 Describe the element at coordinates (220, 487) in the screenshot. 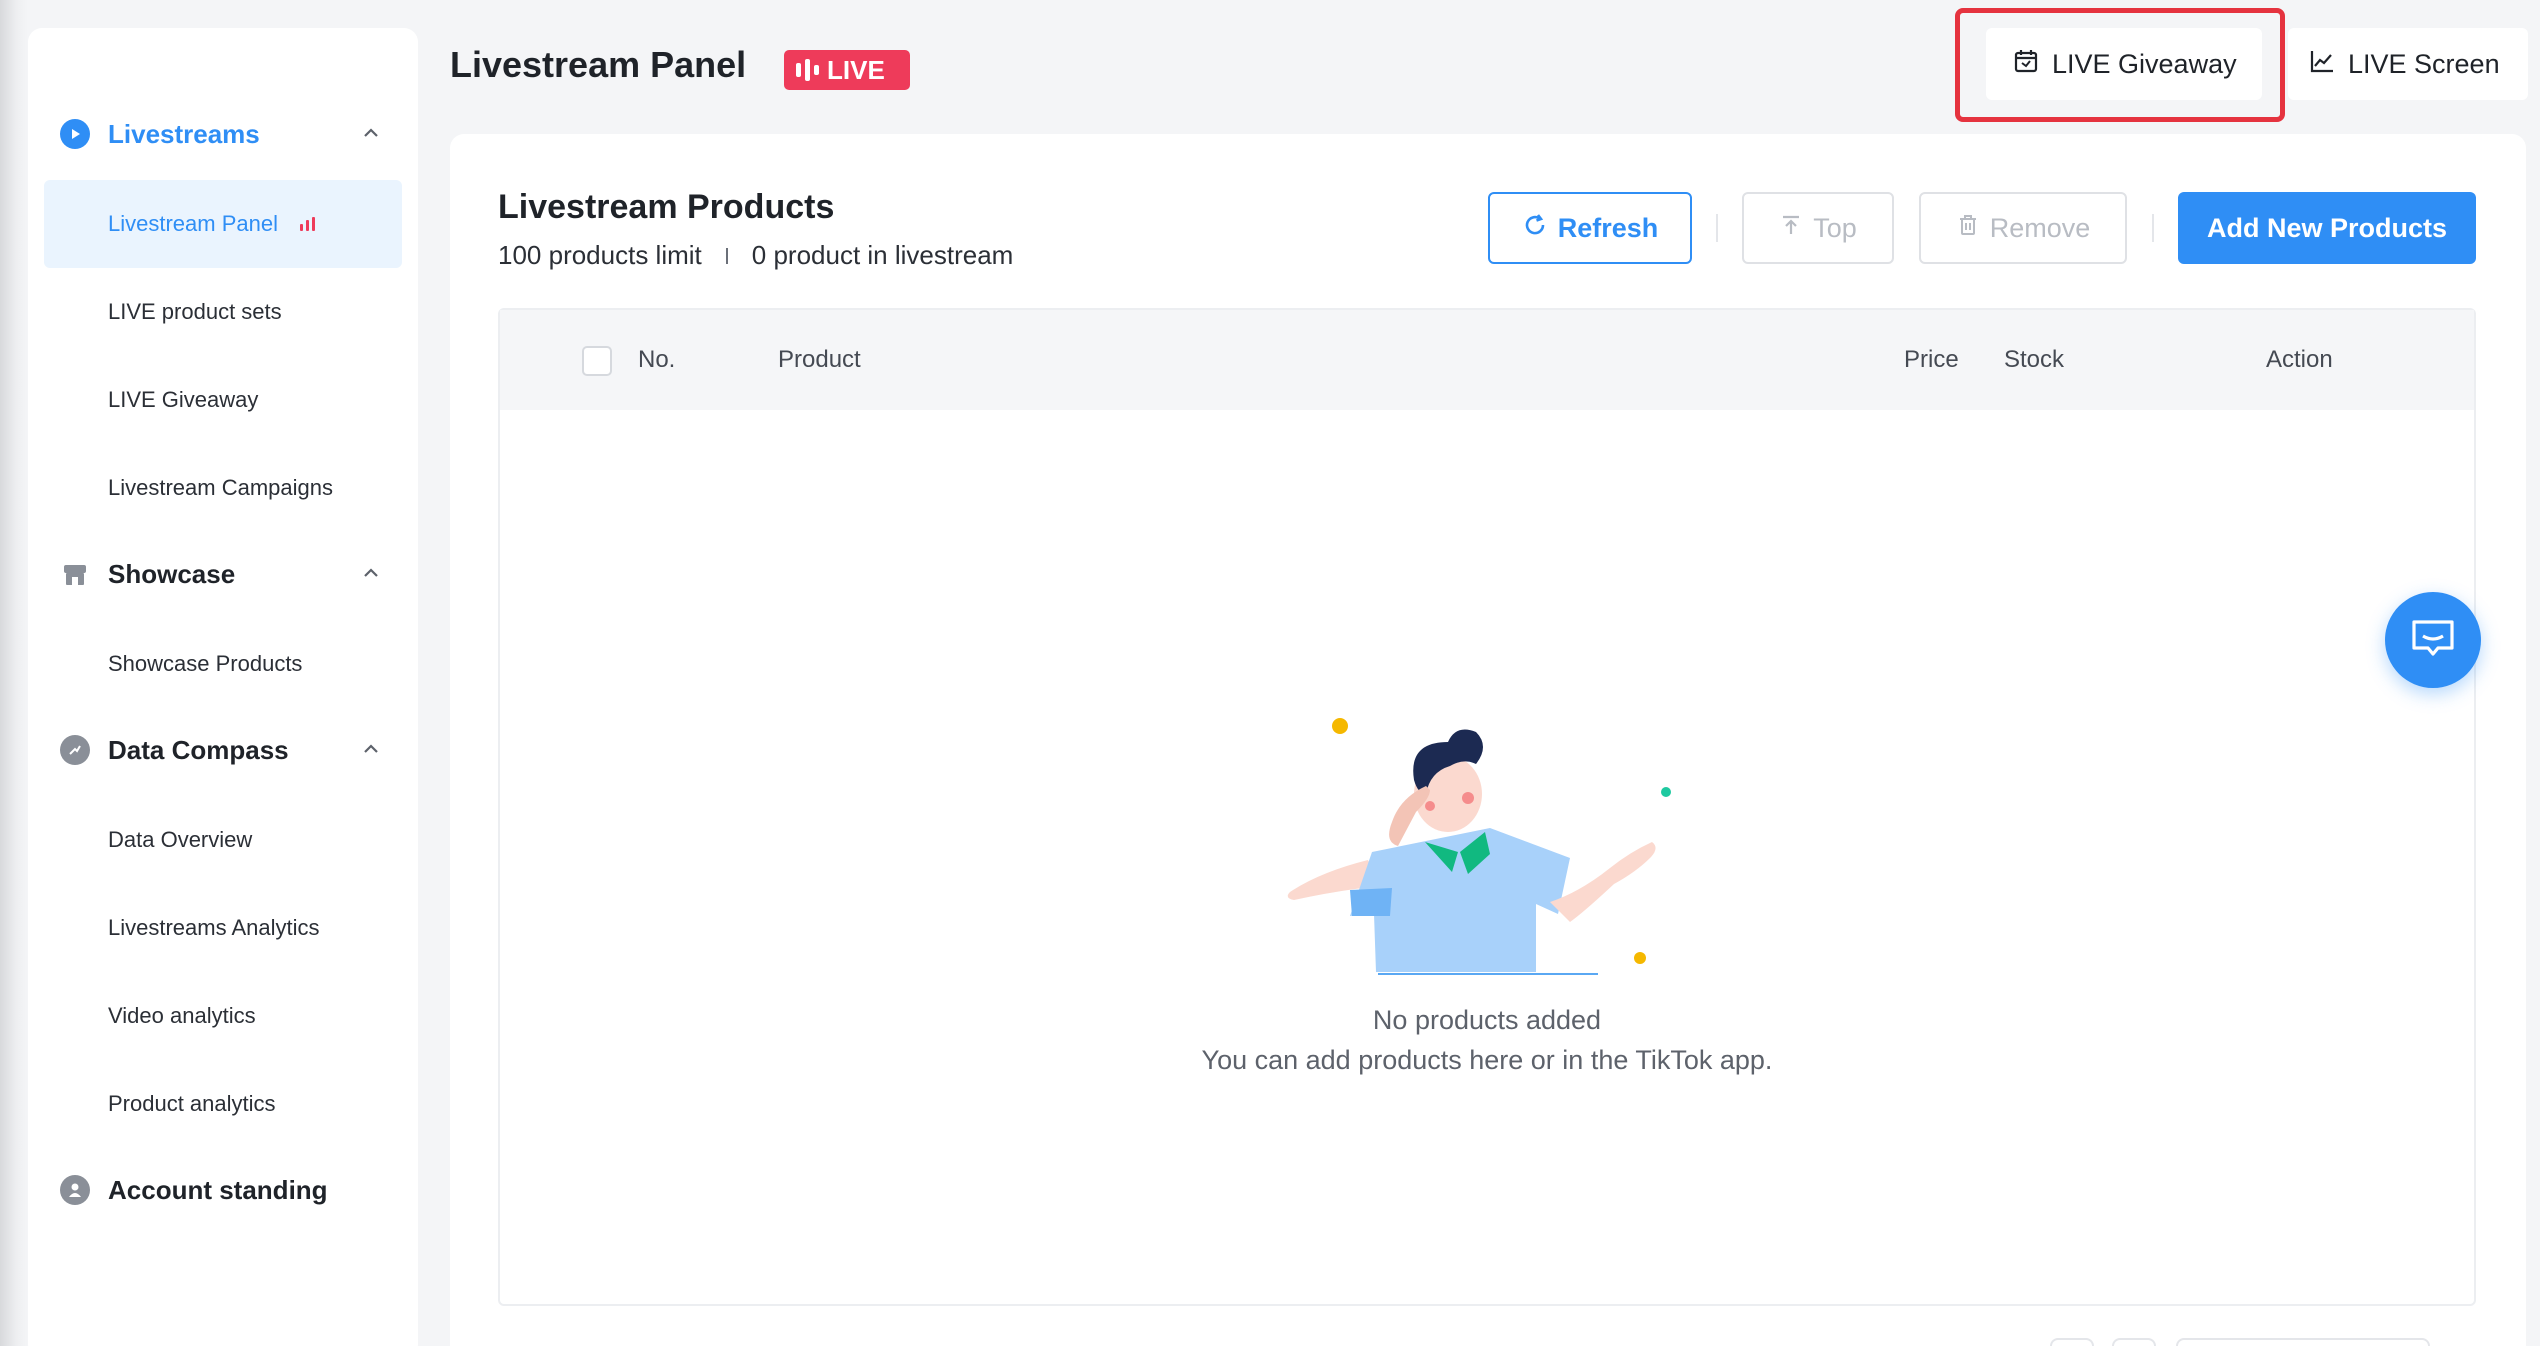

I see `sidebar-item-label: Livestream Campaigns` at that location.